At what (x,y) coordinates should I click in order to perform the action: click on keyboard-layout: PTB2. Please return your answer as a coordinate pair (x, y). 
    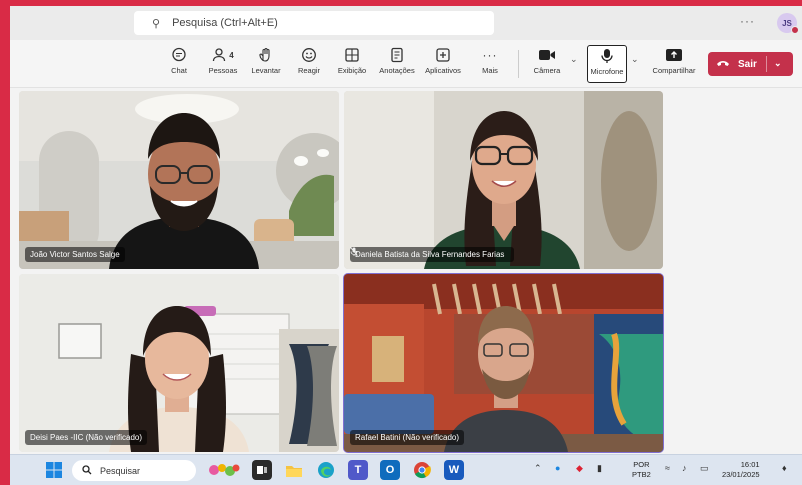
    Looking at the image, I should click on (641, 474).